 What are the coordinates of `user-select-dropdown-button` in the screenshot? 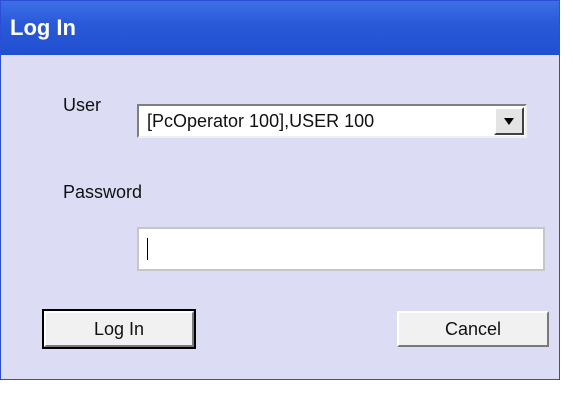 It's located at (509, 121).